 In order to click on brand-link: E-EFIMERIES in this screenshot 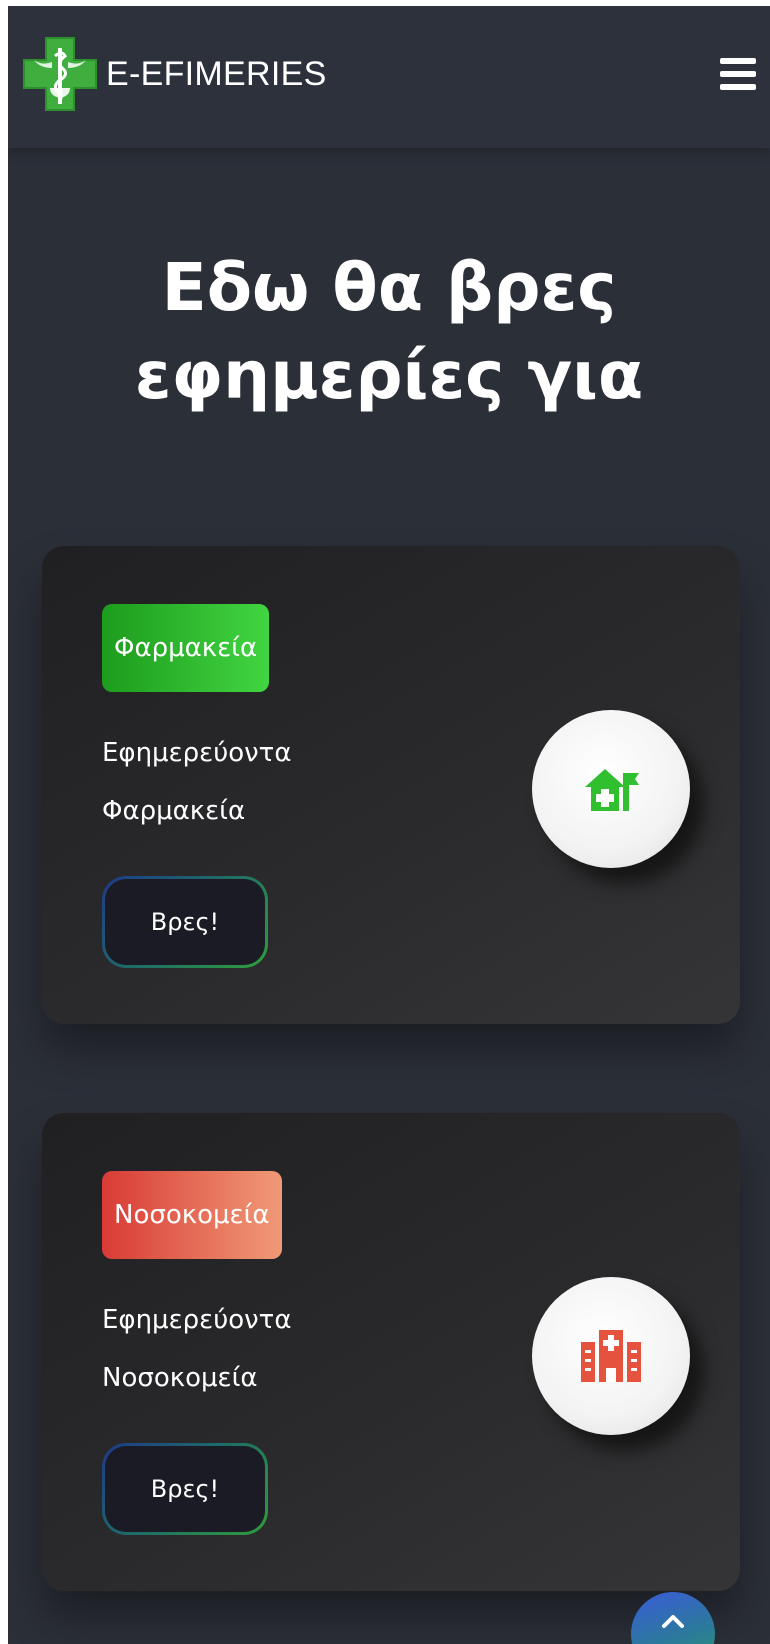, I will do `click(174, 74)`.